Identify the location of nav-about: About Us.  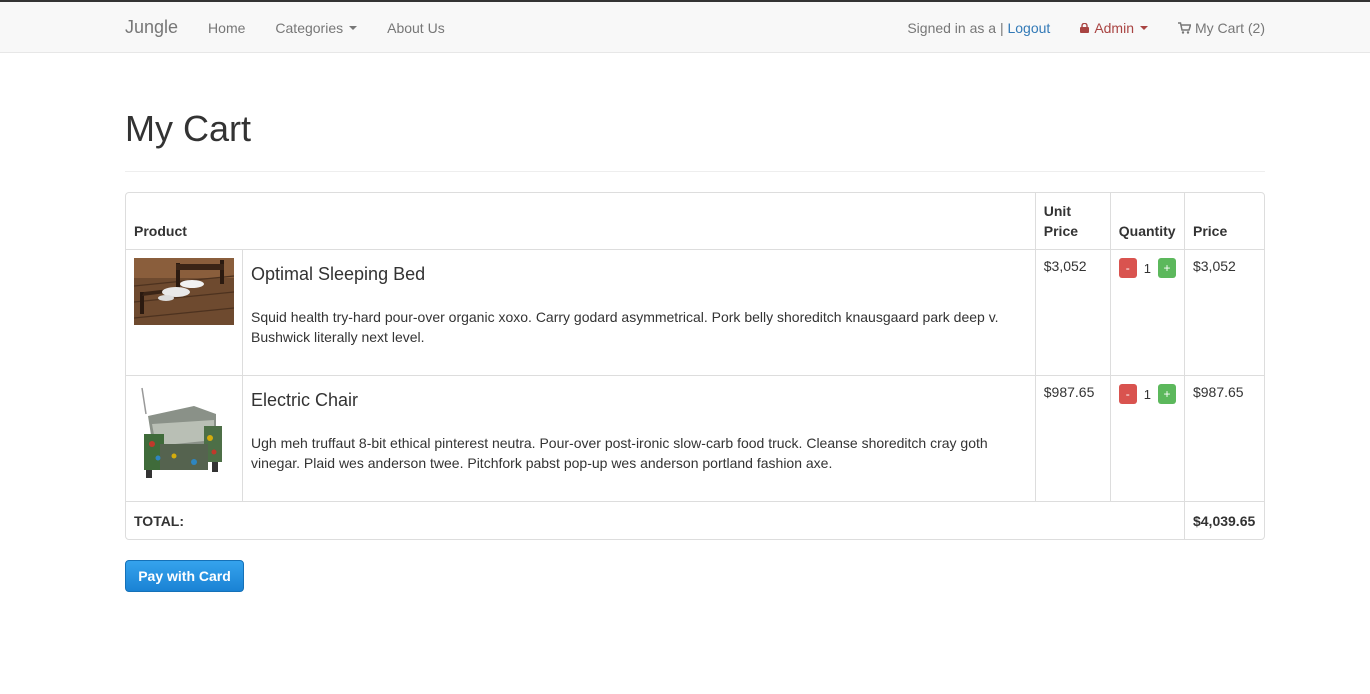
(416, 28).